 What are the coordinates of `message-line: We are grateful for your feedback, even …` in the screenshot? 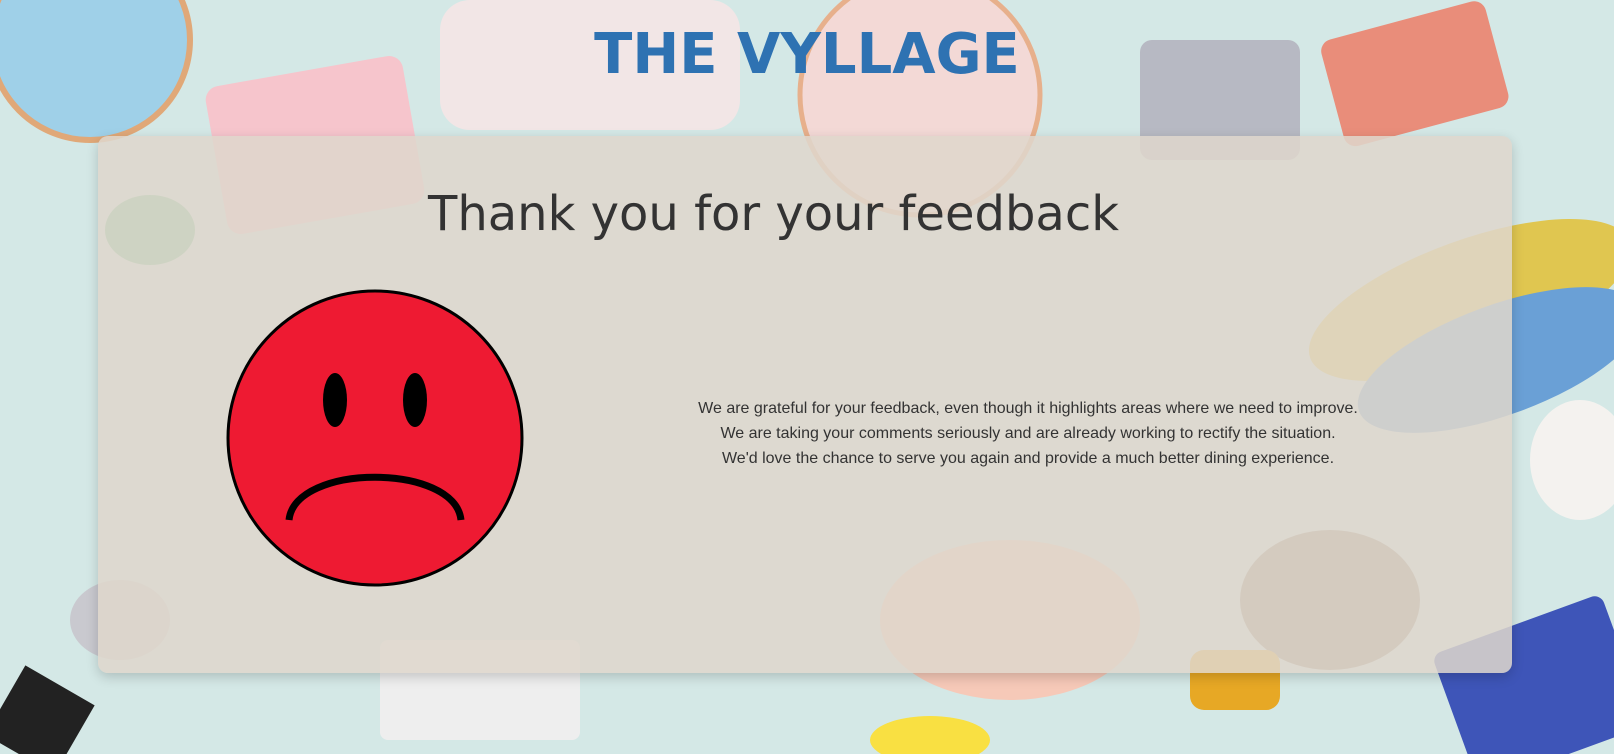 It's located at (1028, 408).